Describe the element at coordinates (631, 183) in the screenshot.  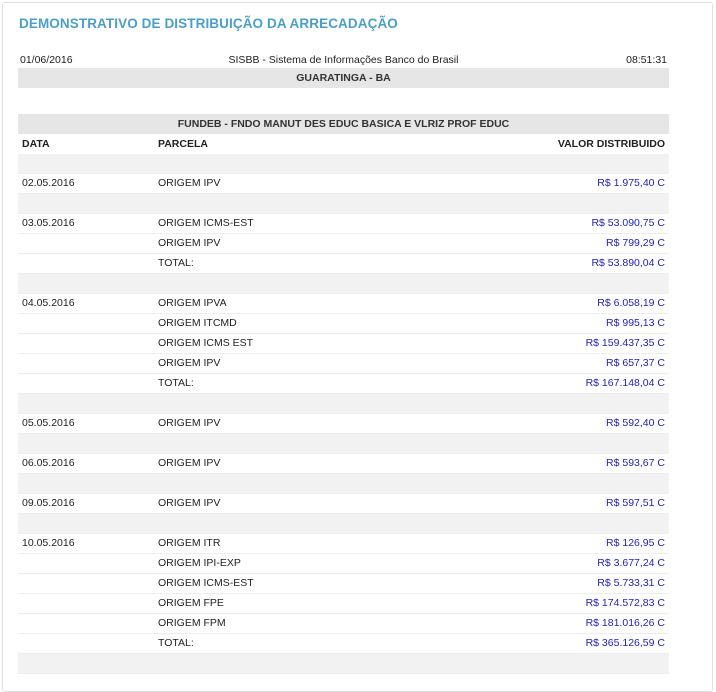
I see `cell-valor: R$ 1.975,40 C` at that location.